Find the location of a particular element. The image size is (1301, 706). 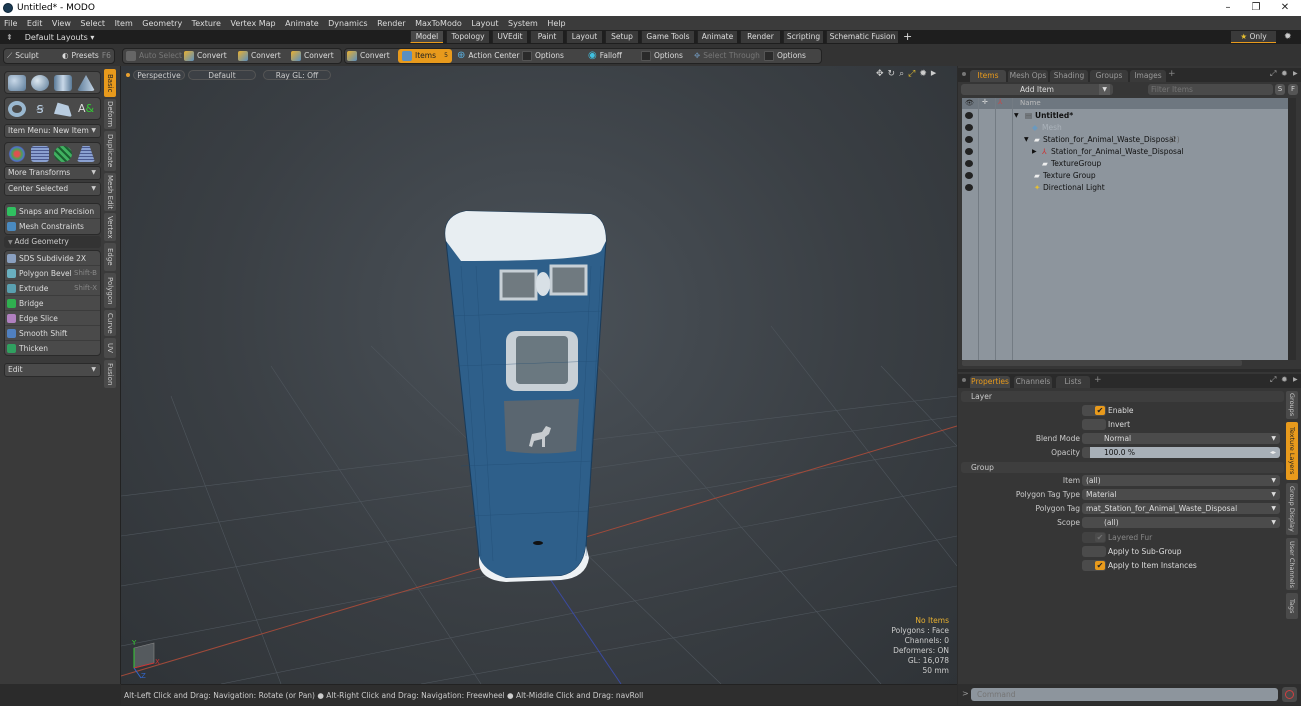

convert-edges-button: Convert is located at coordinates (259, 56).